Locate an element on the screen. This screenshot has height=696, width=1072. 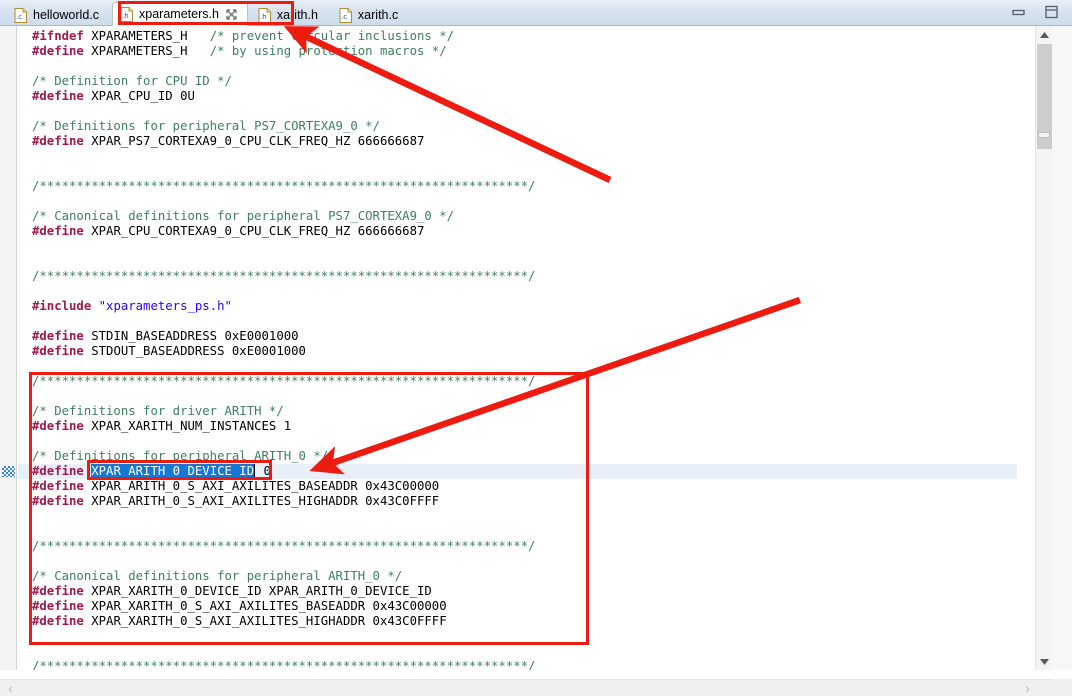
chevron-right-glyph: › is located at coordinates (1027, 688).